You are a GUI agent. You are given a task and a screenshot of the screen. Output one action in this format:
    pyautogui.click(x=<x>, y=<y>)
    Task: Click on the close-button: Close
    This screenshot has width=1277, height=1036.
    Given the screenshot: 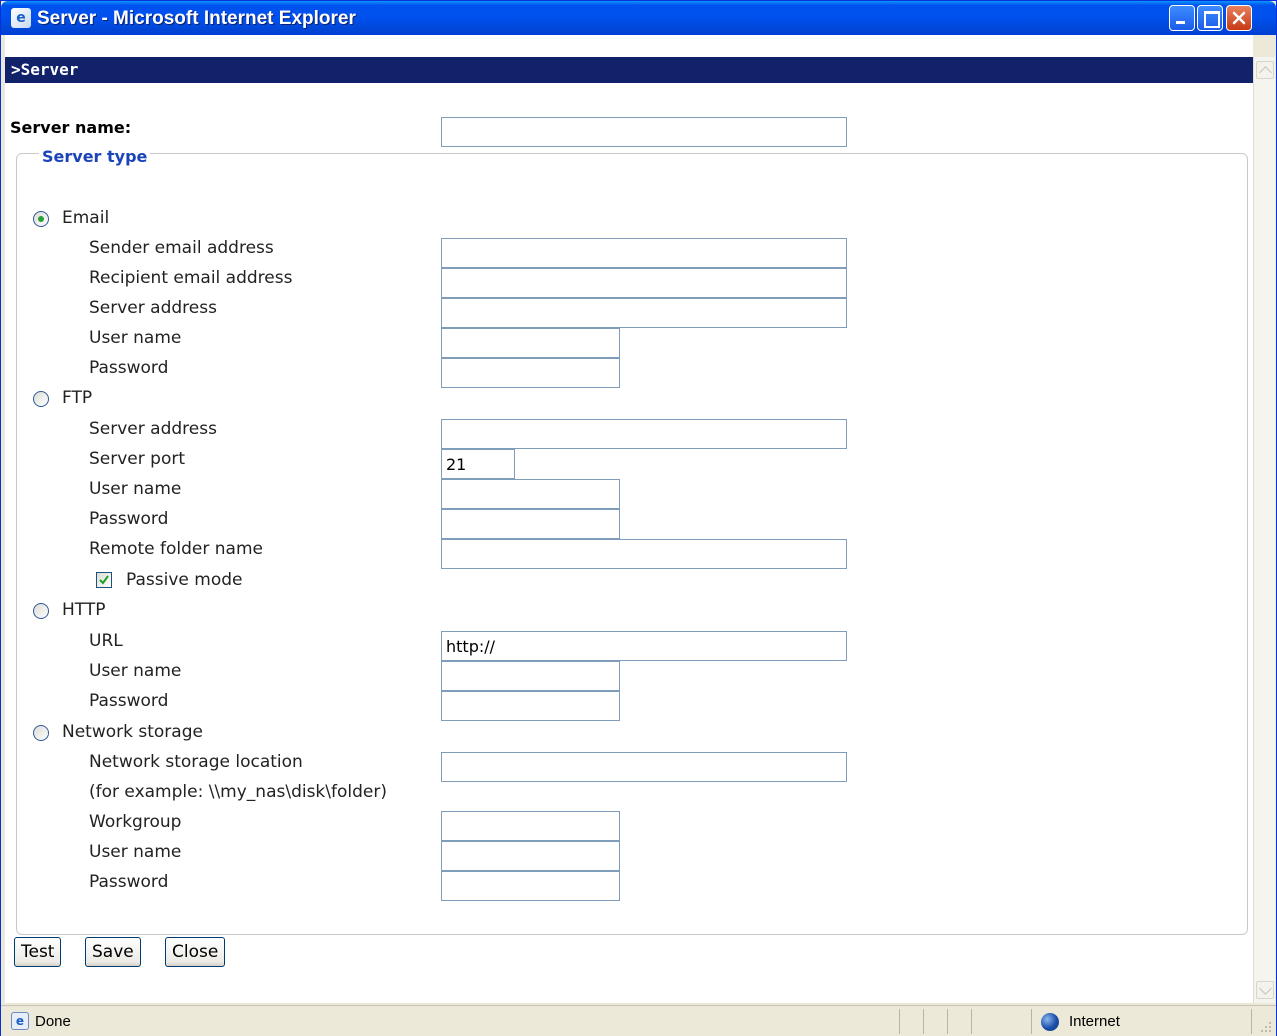 What is the action you would take?
    pyautogui.click(x=195, y=952)
    